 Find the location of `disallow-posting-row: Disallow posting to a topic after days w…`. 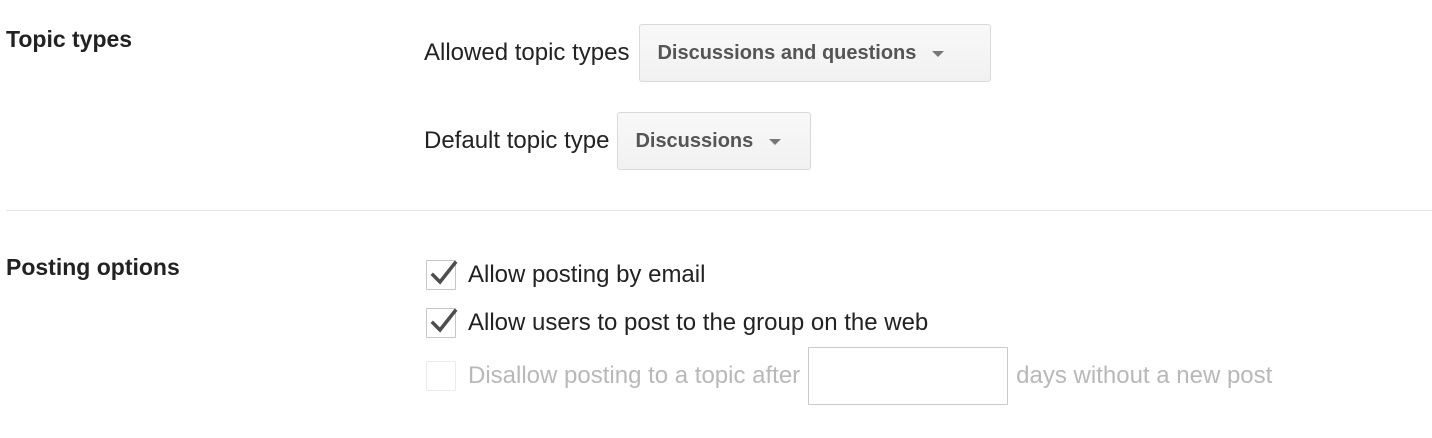

disallow-posting-row: Disallow posting to a topic after days w… is located at coordinates (849, 376).